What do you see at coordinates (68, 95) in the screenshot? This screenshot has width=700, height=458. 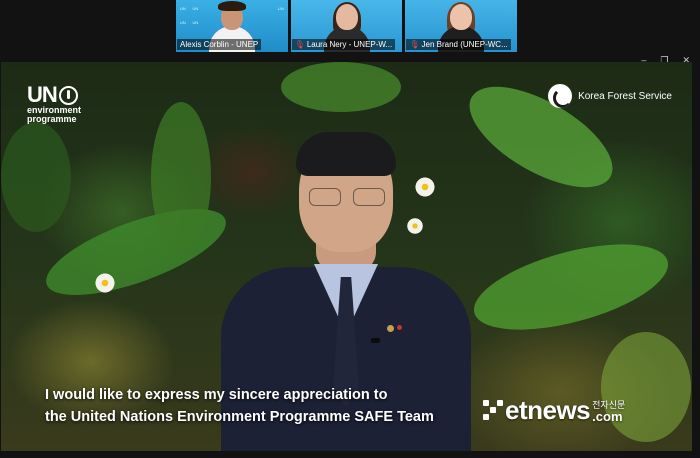 I see `globe-icon` at bounding box center [68, 95].